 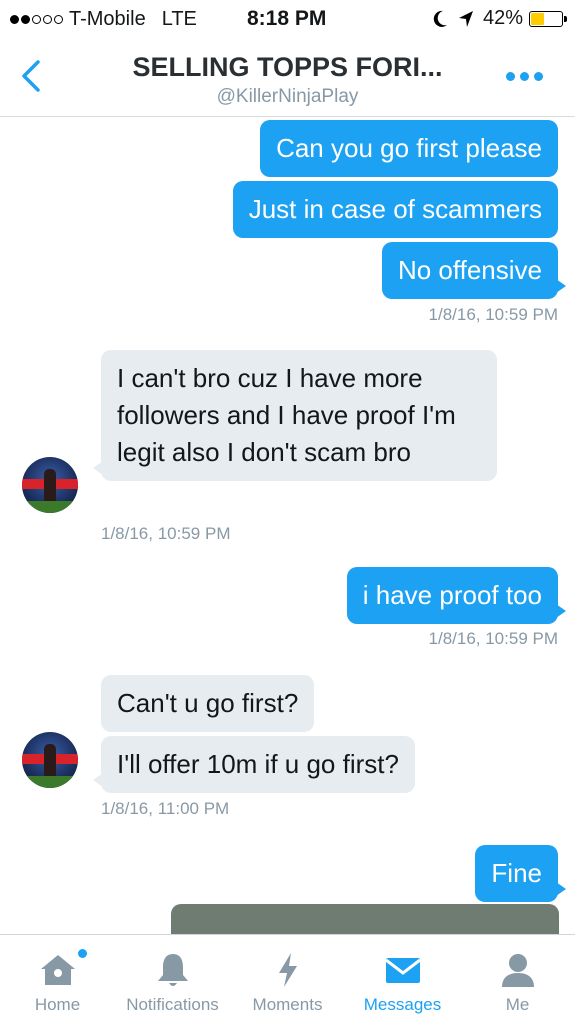 I want to click on message-timestamp: 1/8/16, 11:00 PM, so click(x=165, y=808).